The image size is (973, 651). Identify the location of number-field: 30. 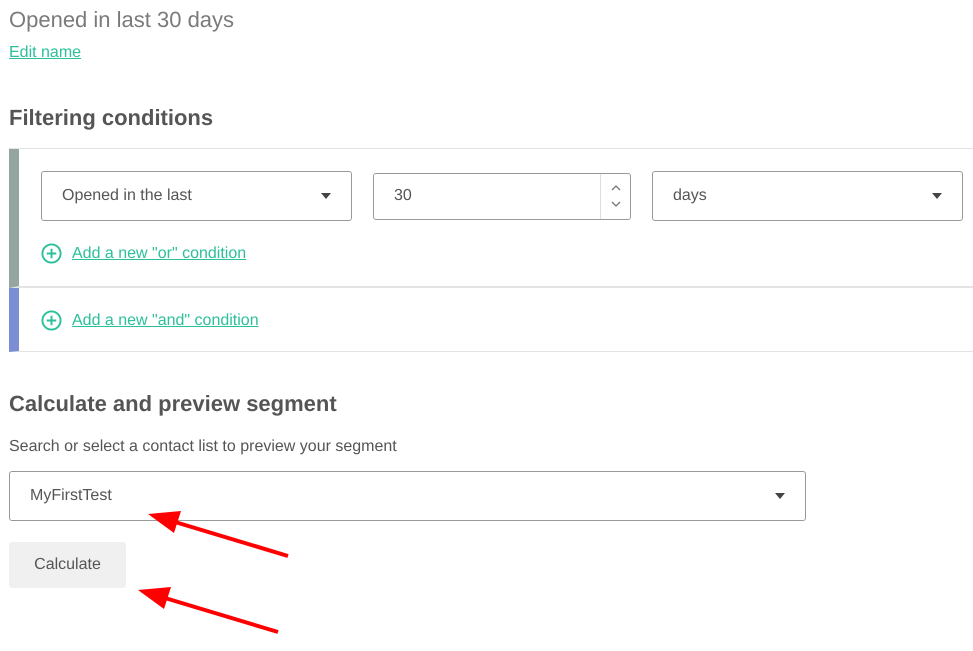
(502, 196).